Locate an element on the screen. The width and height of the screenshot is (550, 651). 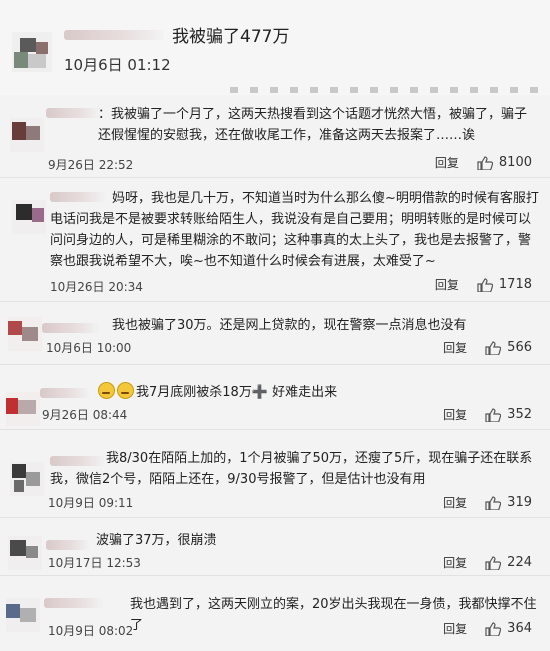
comment-actions: 回复 224 is located at coordinates (487, 562).